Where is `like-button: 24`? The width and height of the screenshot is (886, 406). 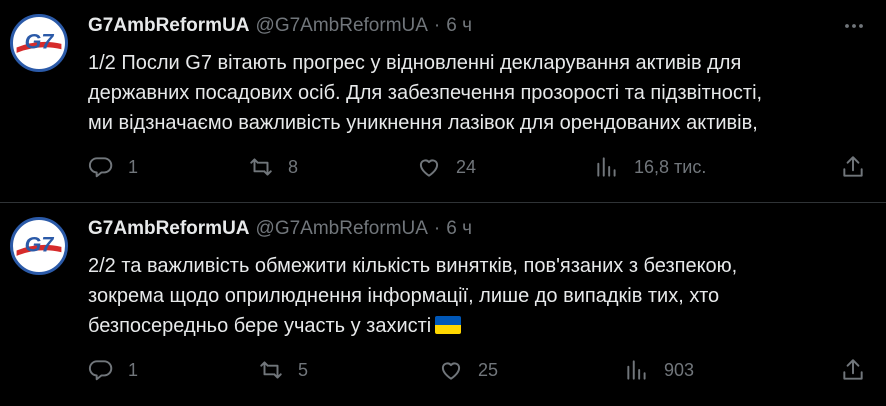 like-button: 24 is located at coordinates (446, 167).